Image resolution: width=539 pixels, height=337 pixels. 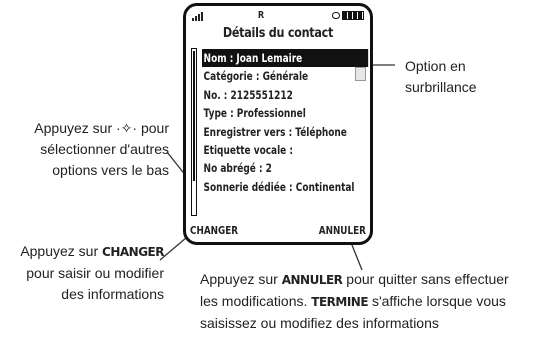 What do you see at coordinates (285, 168) in the screenshot?
I see `list-item-speed-dial: No abrégé : 2` at bounding box center [285, 168].